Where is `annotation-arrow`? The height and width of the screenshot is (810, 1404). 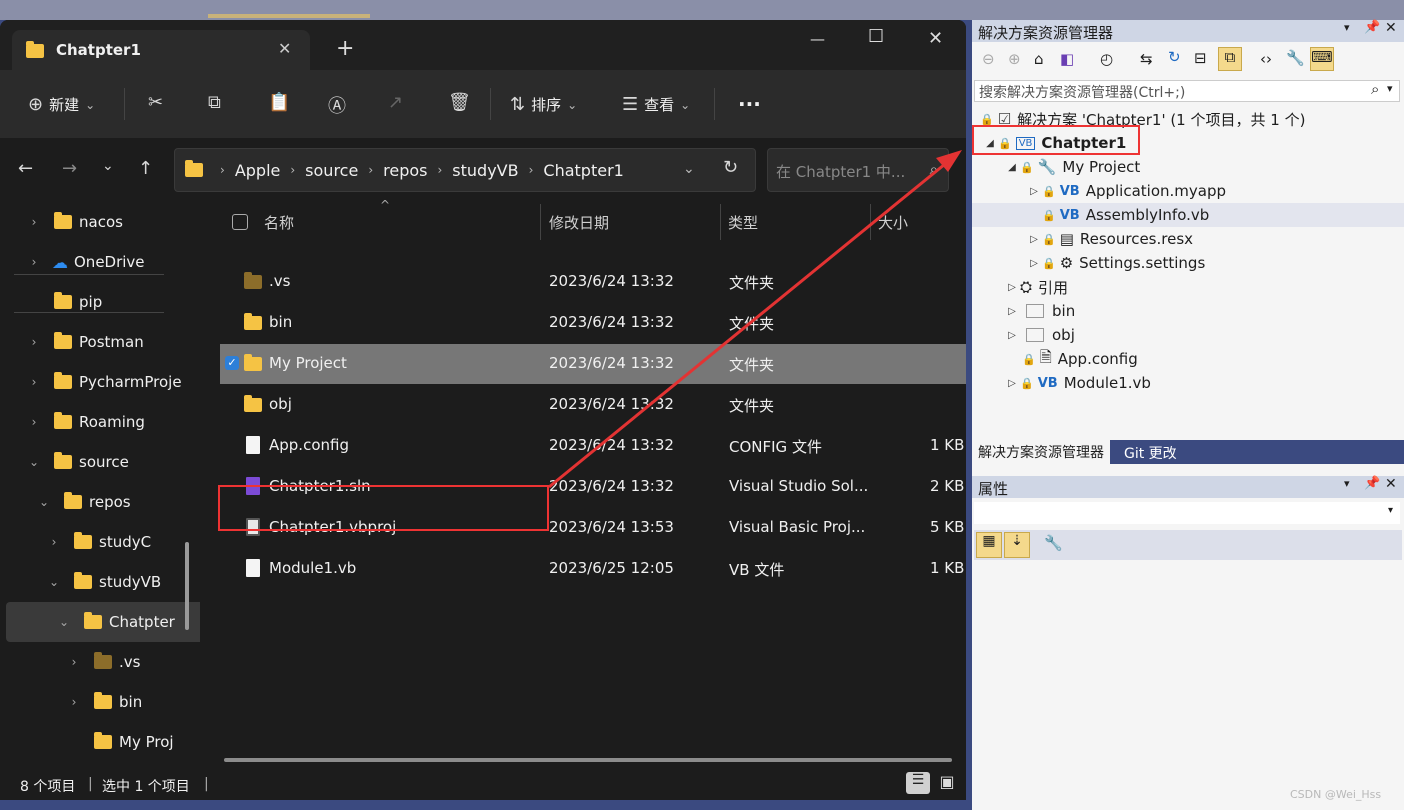
annotation-arrow is located at coordinates (755, 319).